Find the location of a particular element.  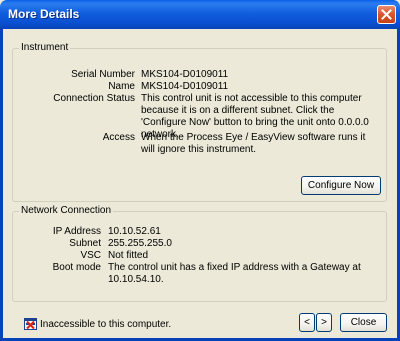

window-title: More Details is located at coordinates (44, 14).